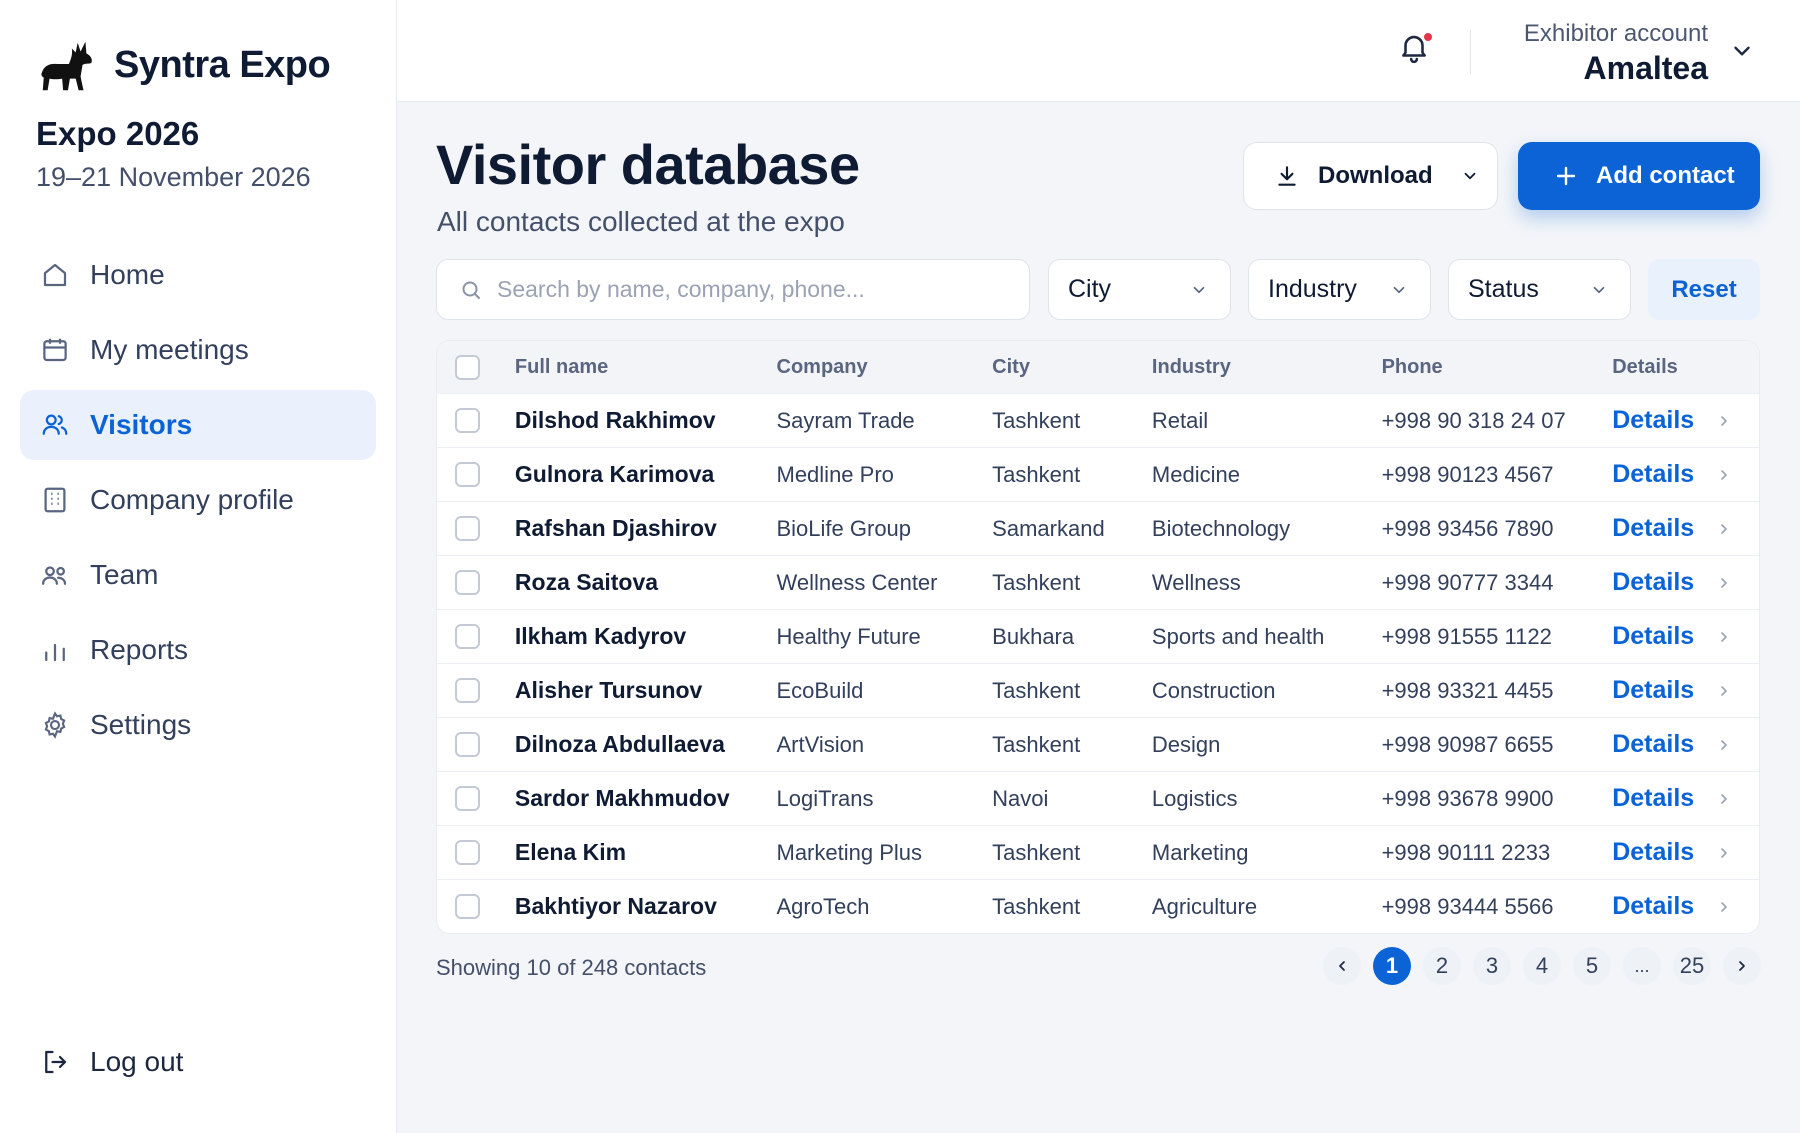 This screenshot has height=1133, width=1800. What do you see at coordinates (1742, 51) in the screenshot?
I see `chevron-down-icon` at bounding box center [1742, 51].